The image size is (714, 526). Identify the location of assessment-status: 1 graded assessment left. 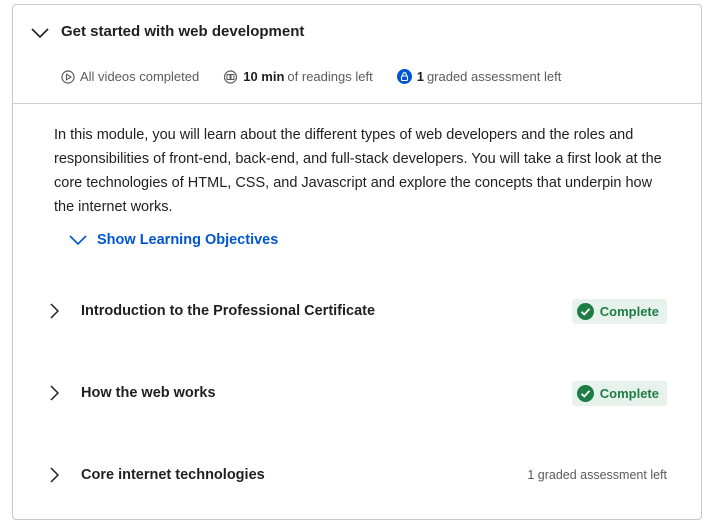
(479, 76).